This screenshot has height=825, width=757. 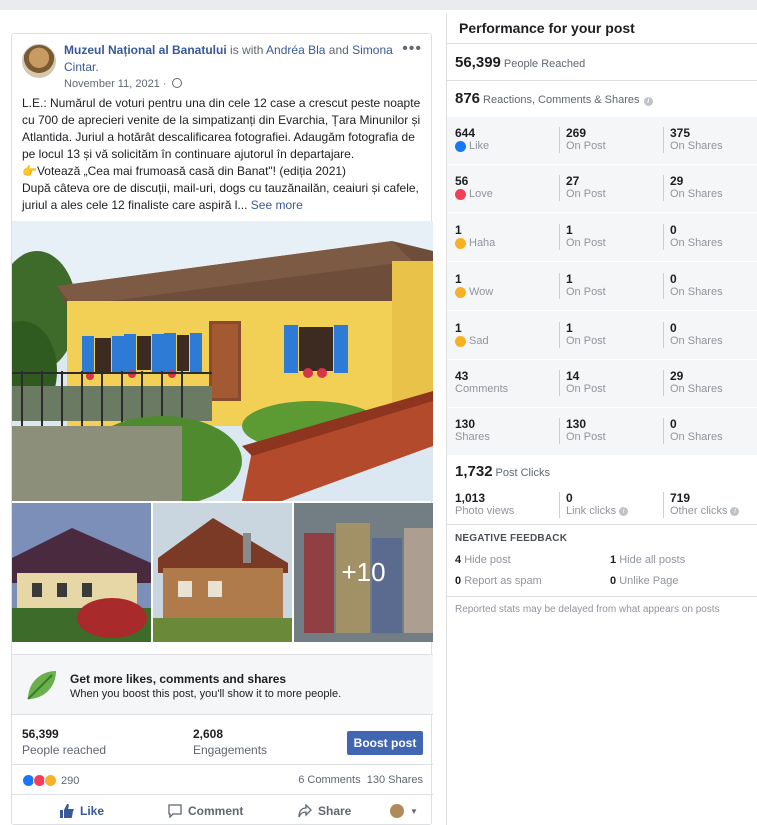 What do you see at coordinates (576, 424) in the screenshot?
I see `shares-on-post-value: 130` at bounding box center [576, 424].